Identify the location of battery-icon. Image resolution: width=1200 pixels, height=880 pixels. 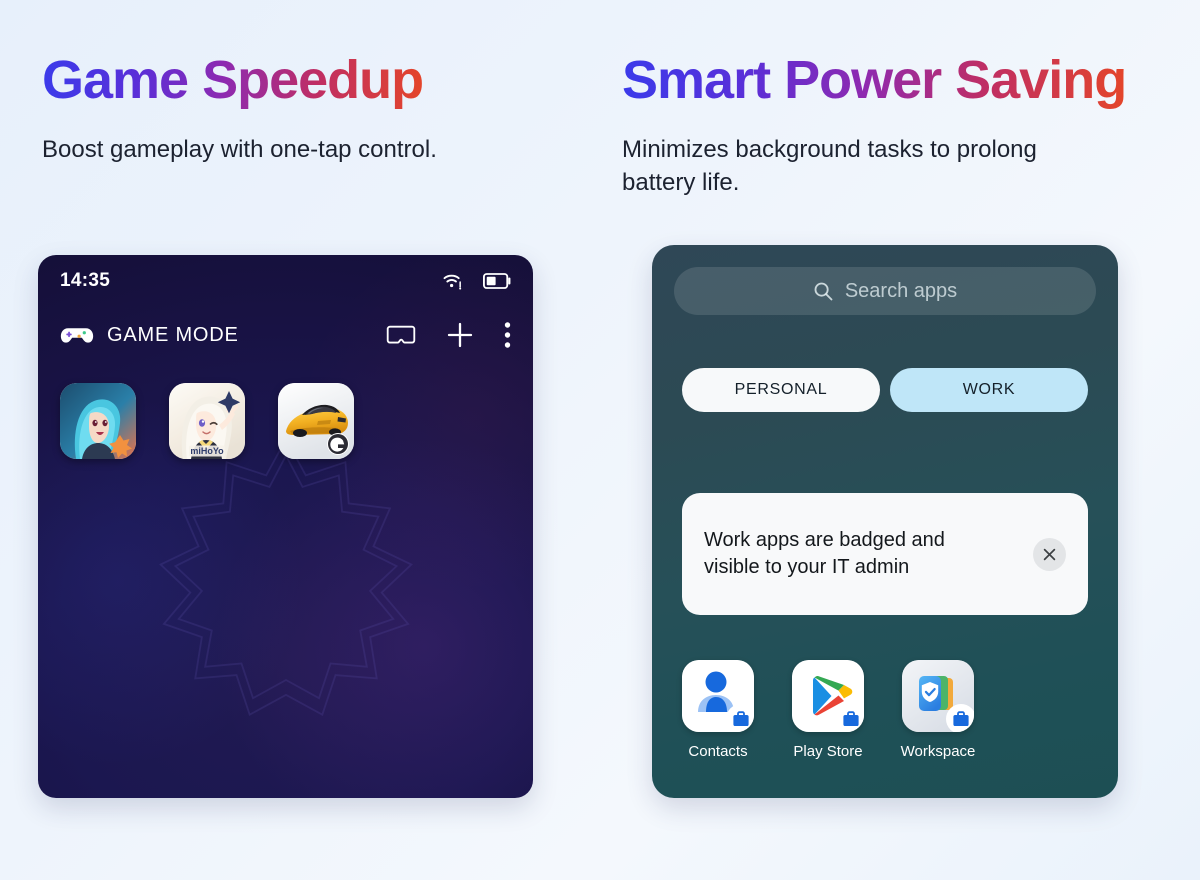
(497, 281).